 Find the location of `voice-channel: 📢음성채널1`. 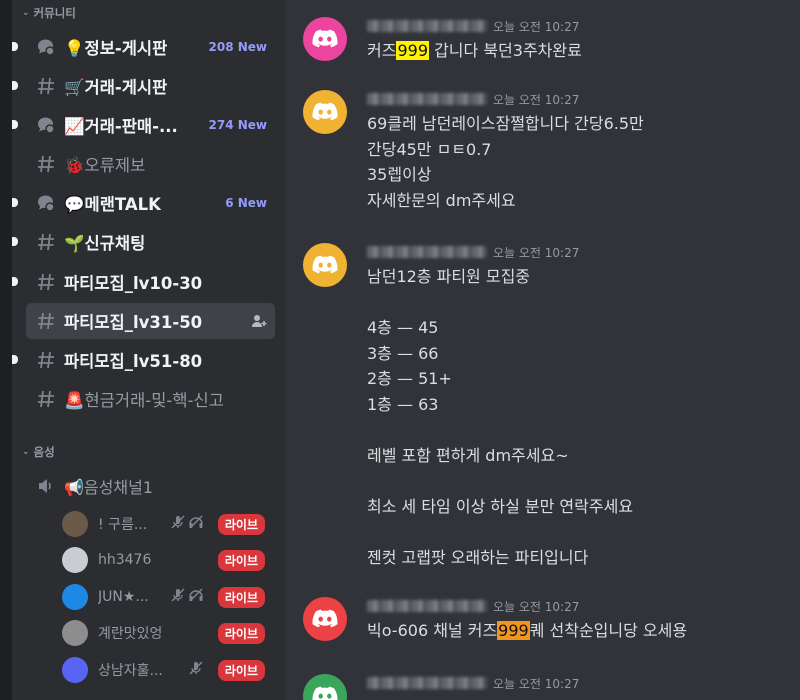

voice-channel: 📢음성채널1 is located at coordinates (150, 486).